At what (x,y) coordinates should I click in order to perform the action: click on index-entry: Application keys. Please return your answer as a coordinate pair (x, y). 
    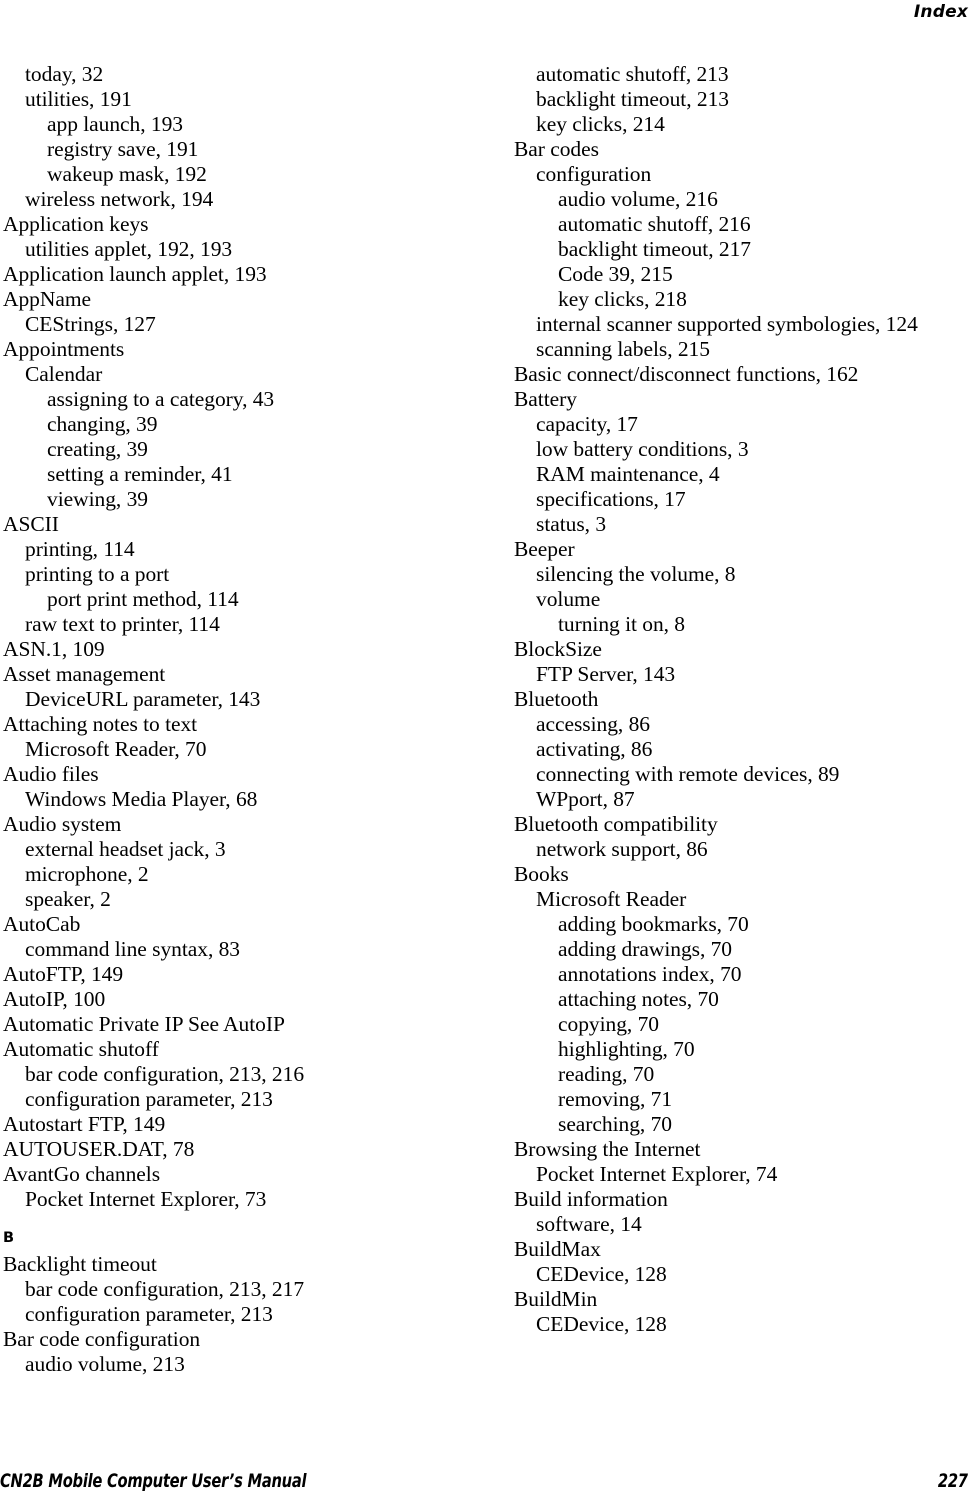
    Looking at the image, I should click on (76, 224).